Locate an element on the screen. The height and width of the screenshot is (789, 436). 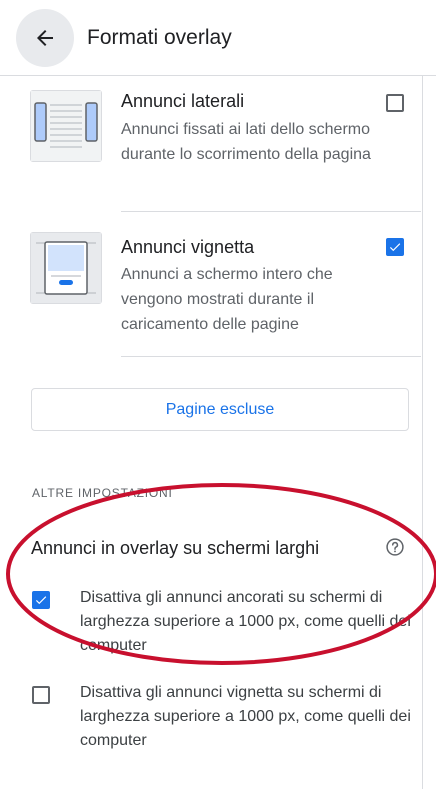
app-bar: Formati overlay is located at coordinates (218, 38).